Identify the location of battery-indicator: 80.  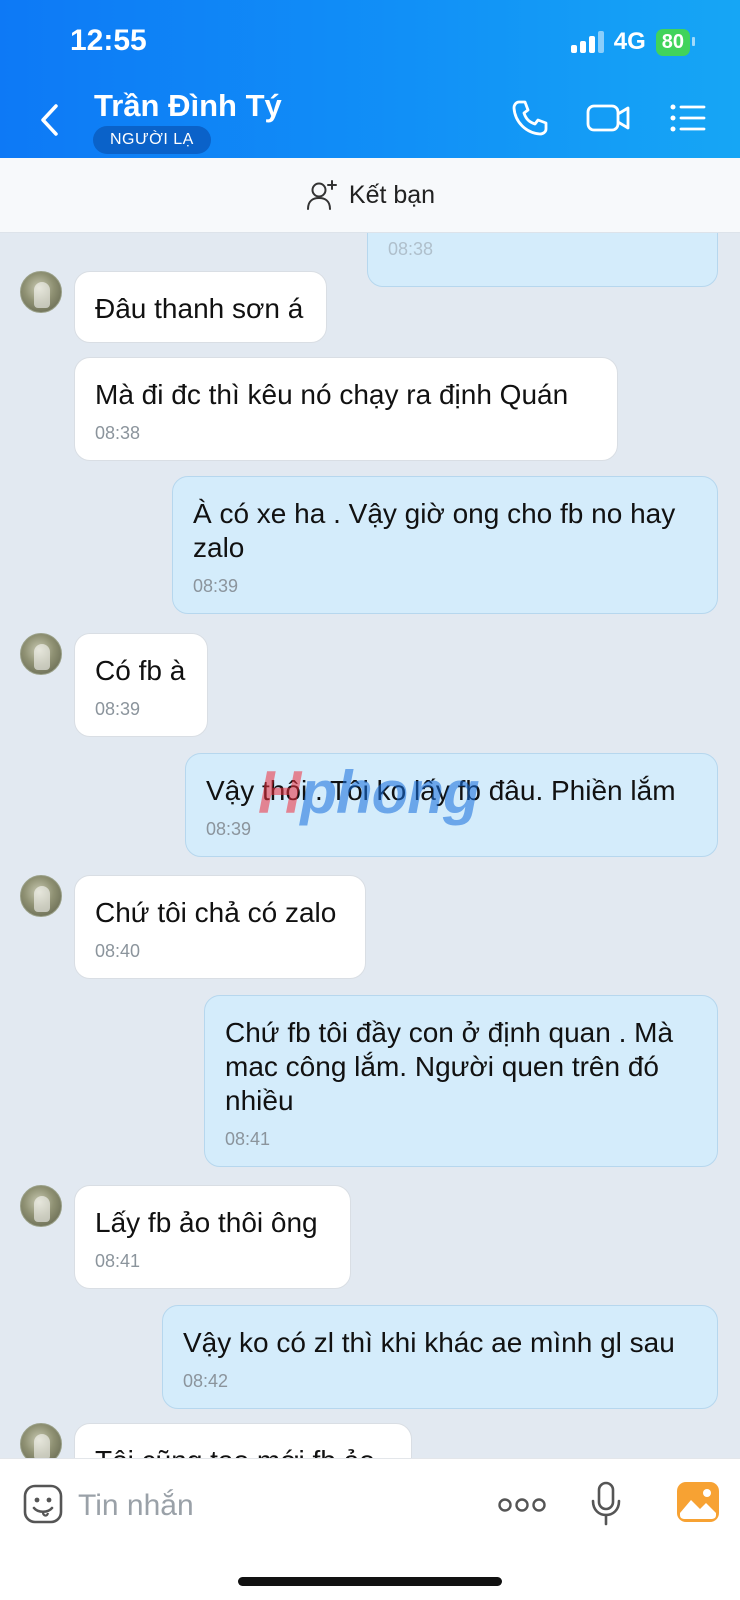
(675, 42).